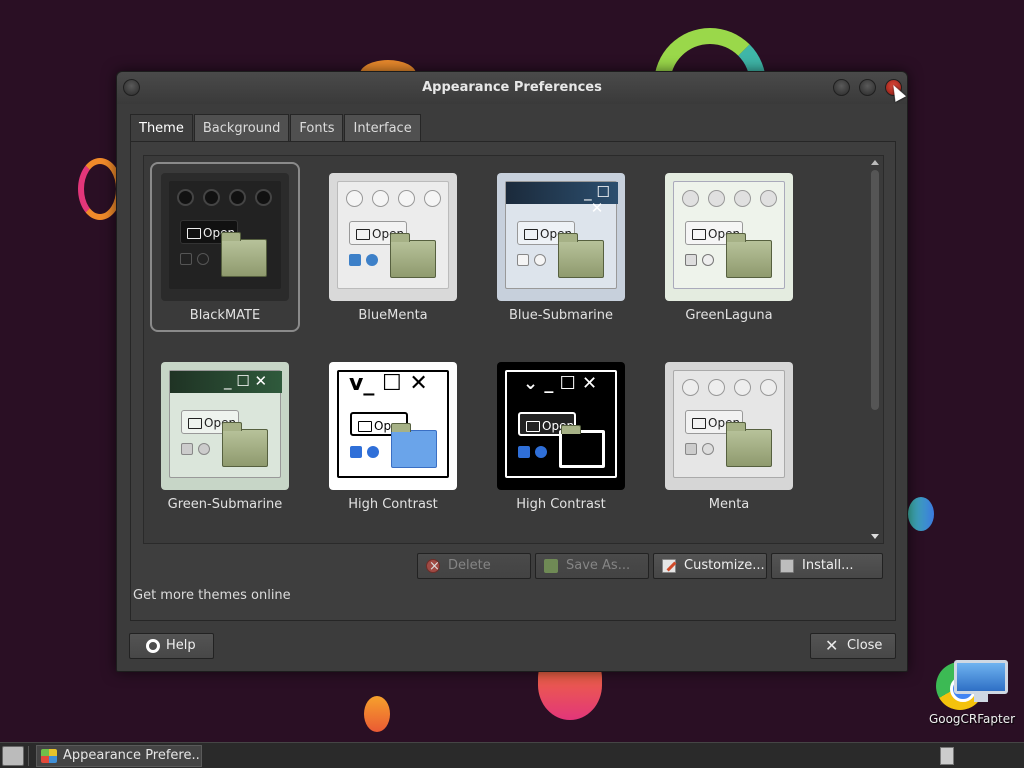  I want to click on theme-name: GreenLaguna, so click(729, 315).